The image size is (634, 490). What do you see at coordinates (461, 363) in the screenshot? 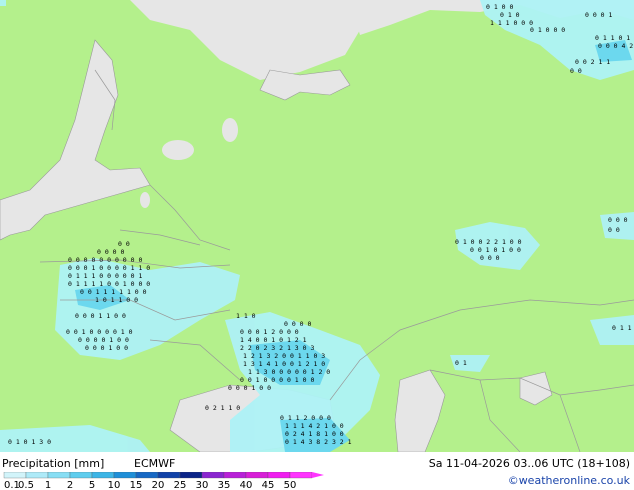
I see `svg-text: 0 1` at bounding box center [461, 363].